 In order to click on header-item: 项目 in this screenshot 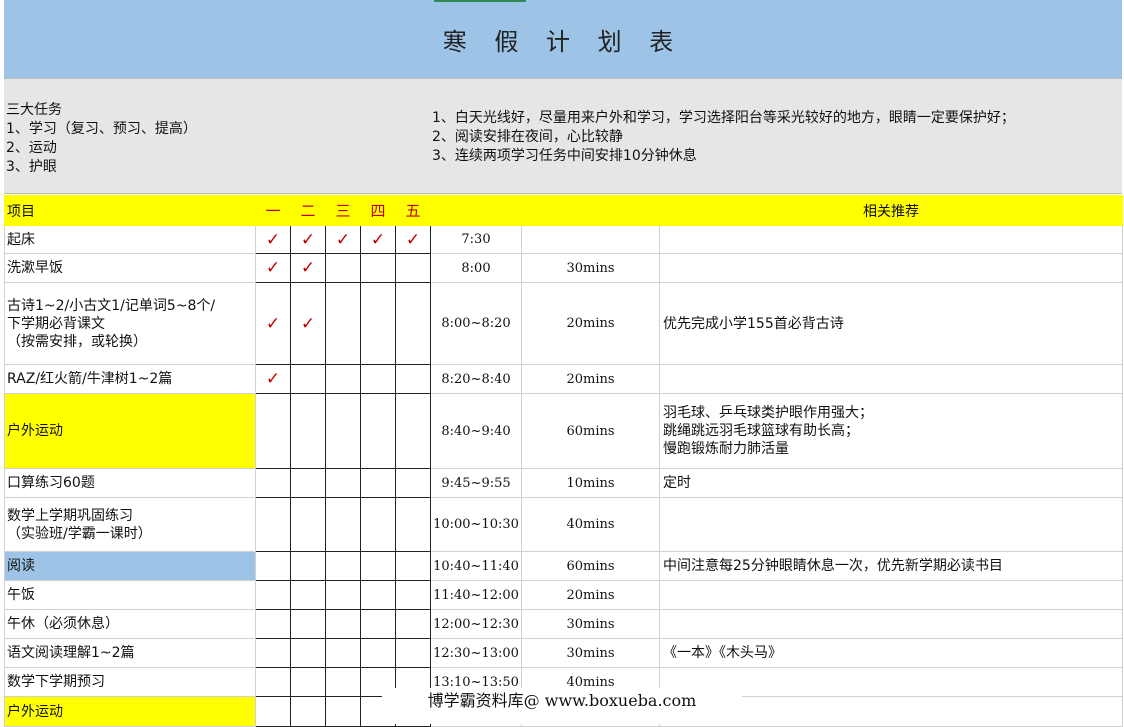, I will do `click(130, 210)`.